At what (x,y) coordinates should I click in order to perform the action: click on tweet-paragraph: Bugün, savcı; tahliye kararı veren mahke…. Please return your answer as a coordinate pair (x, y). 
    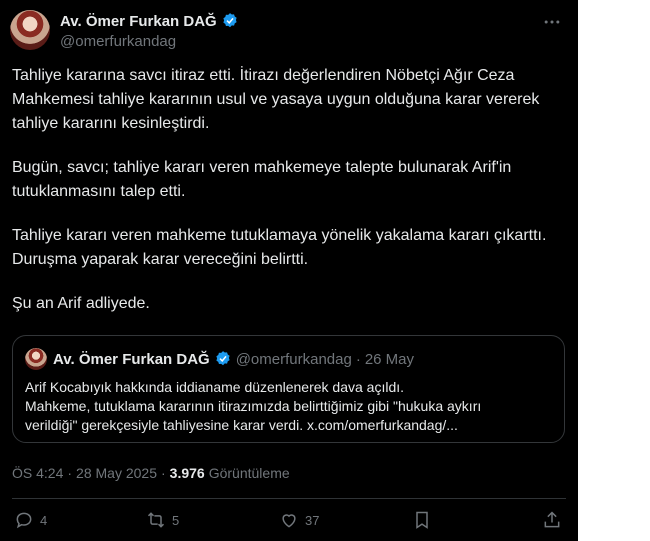
    Looking at the image, I should click on (262, 179).